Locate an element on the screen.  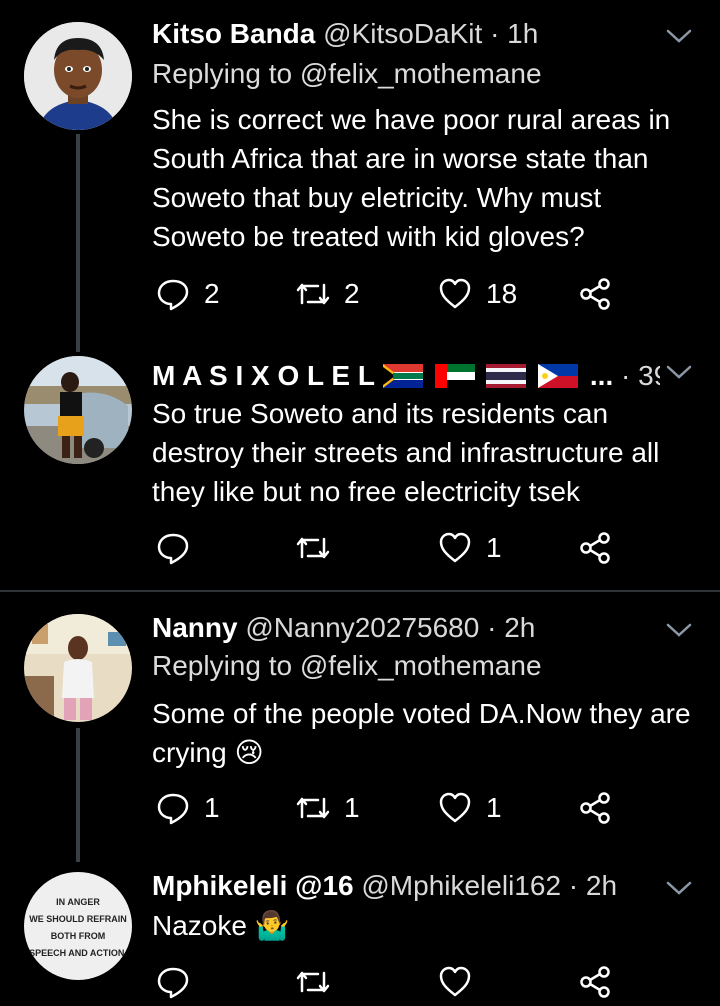
reply-button: 2 is located at coordinates (188, 294).